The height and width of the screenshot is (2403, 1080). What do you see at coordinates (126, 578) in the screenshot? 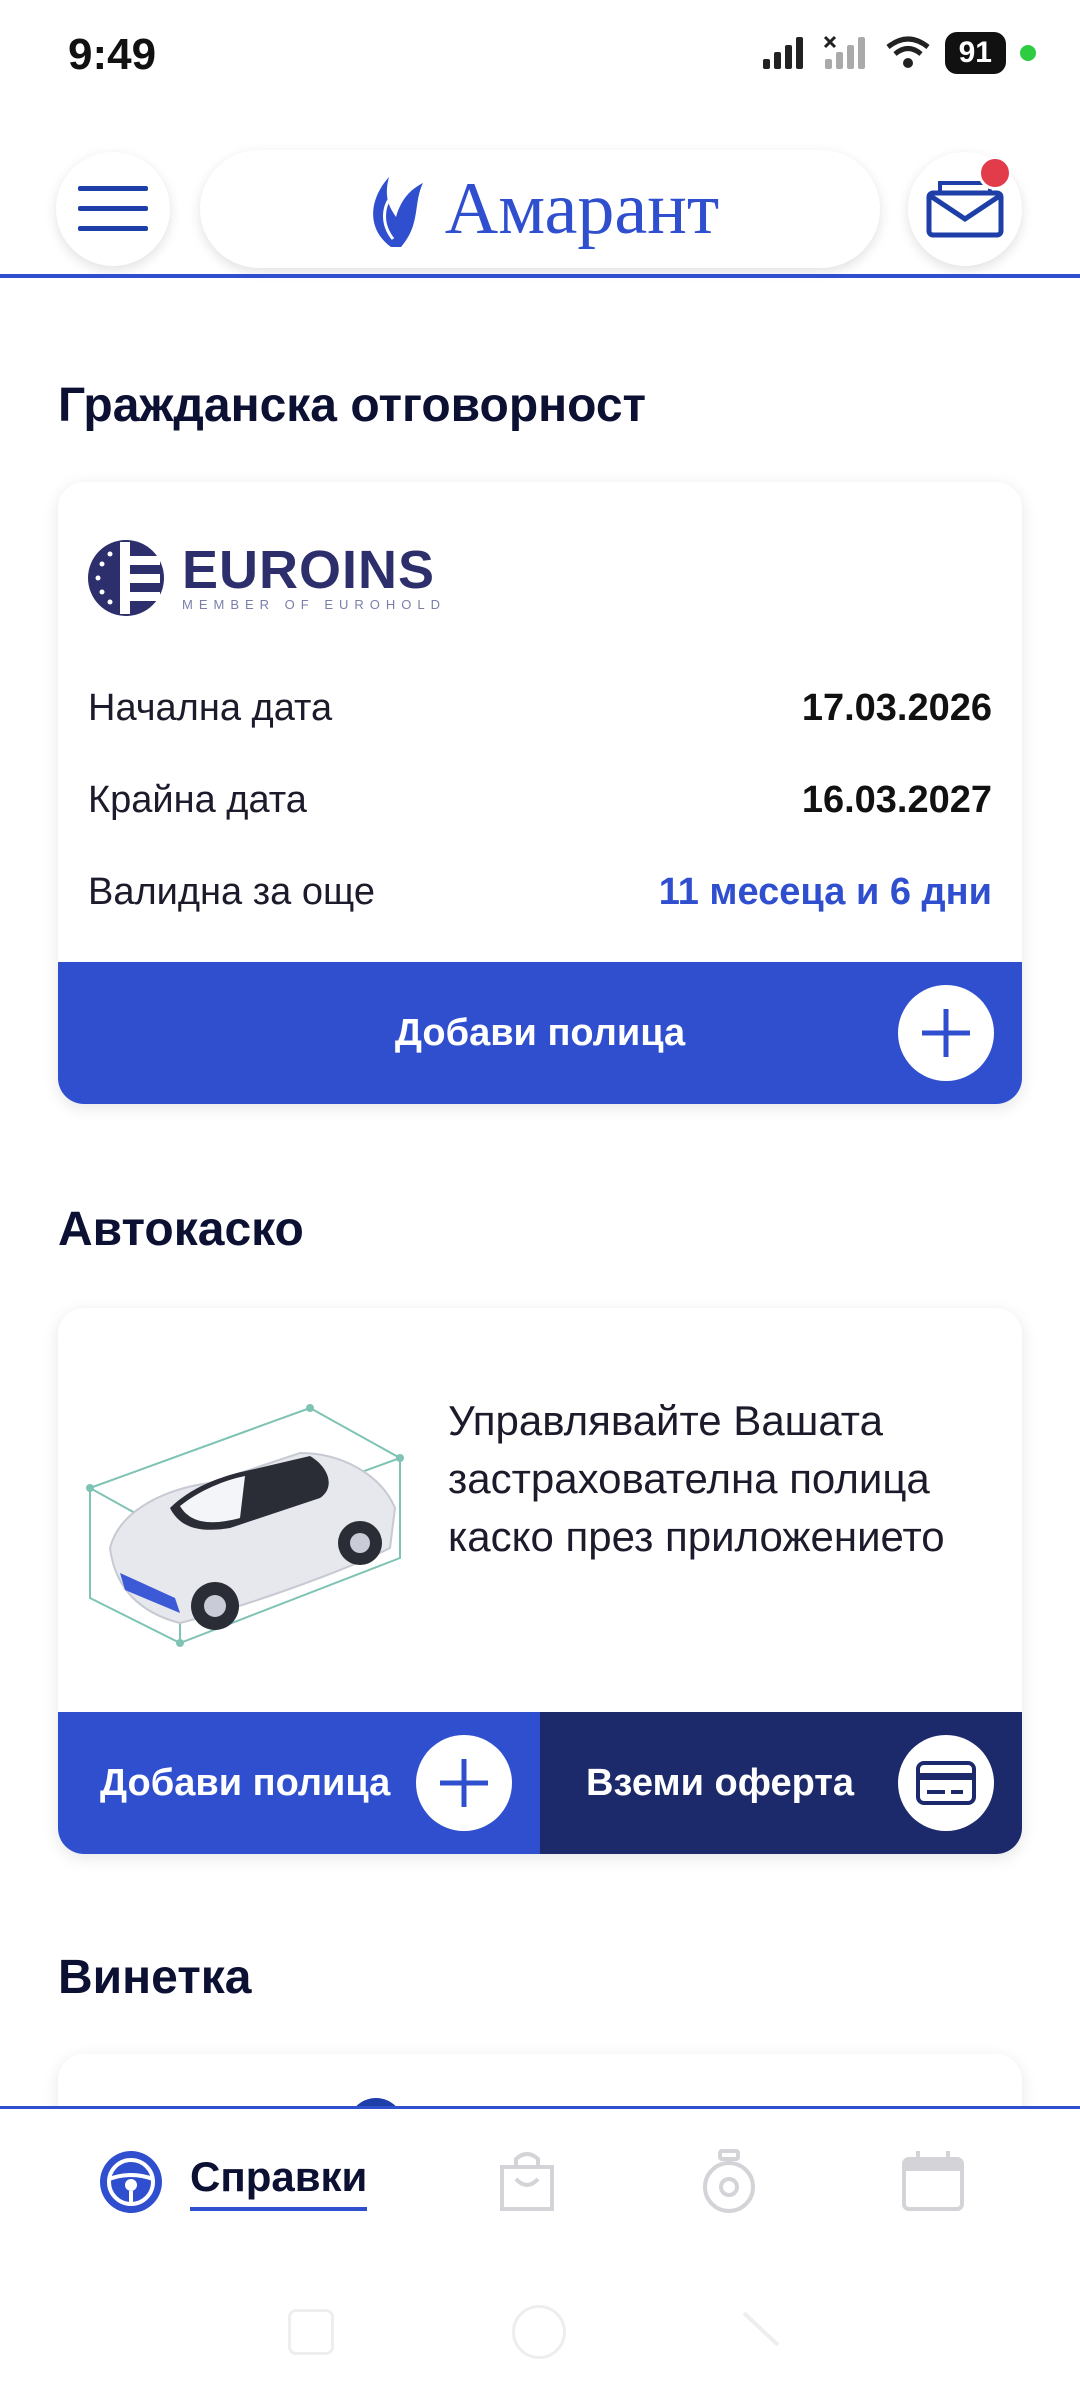
I see `euroins-globe-icon` at bounding box center [126, 578].